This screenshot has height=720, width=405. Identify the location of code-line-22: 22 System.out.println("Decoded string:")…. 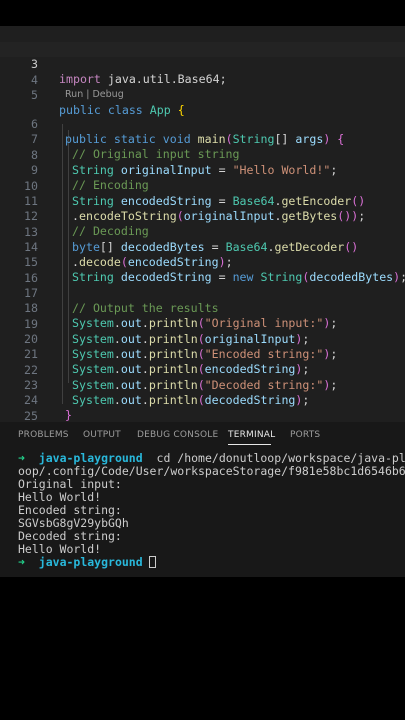
(202, 370).